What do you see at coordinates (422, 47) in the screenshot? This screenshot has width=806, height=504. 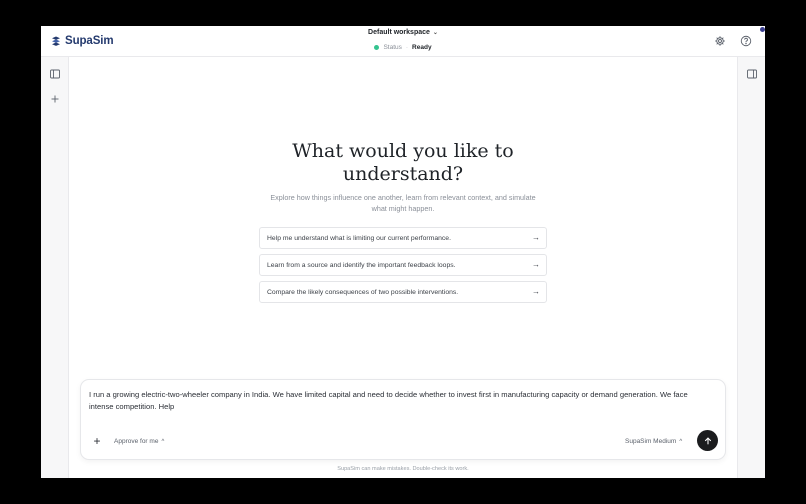 I see `status-value: Ready` at bounding box center [422, 47].